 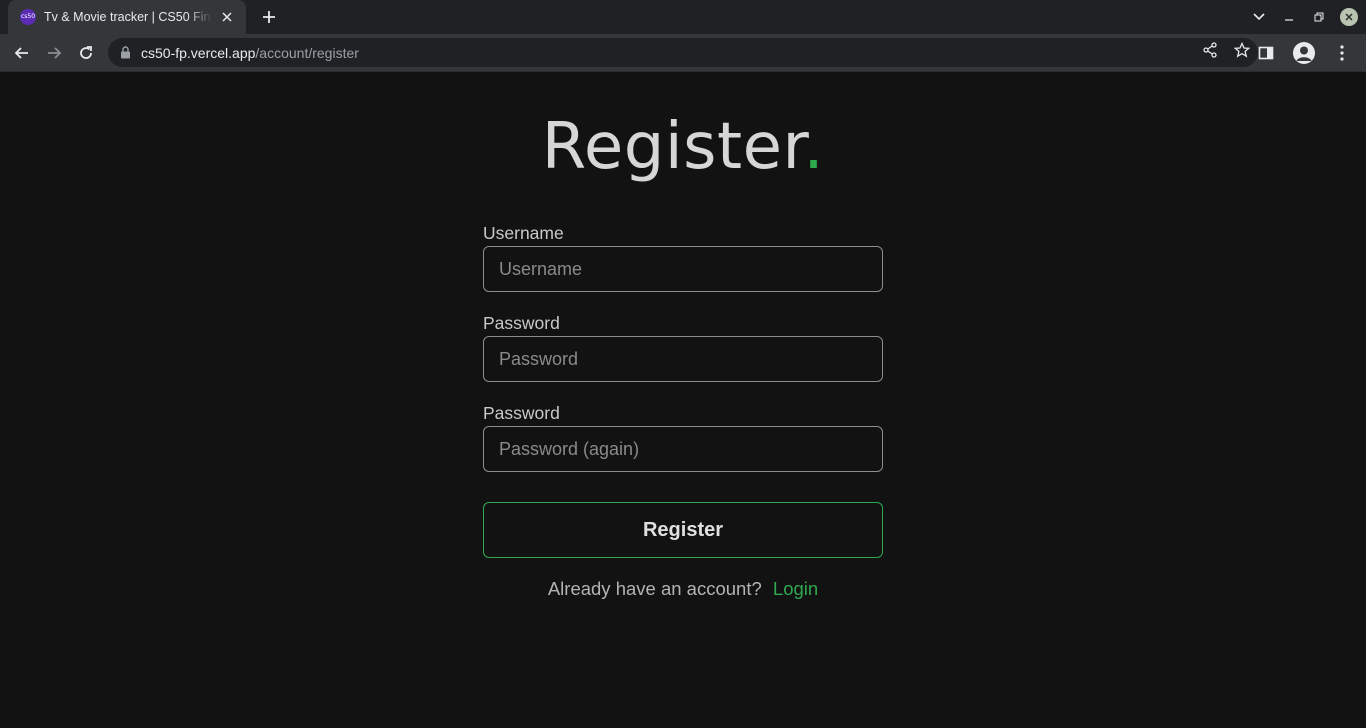 What do you see at coordinates (1304, 53) in the screenshot?
I see `profile-avatar-icon` at bounding box center [1304, 53].